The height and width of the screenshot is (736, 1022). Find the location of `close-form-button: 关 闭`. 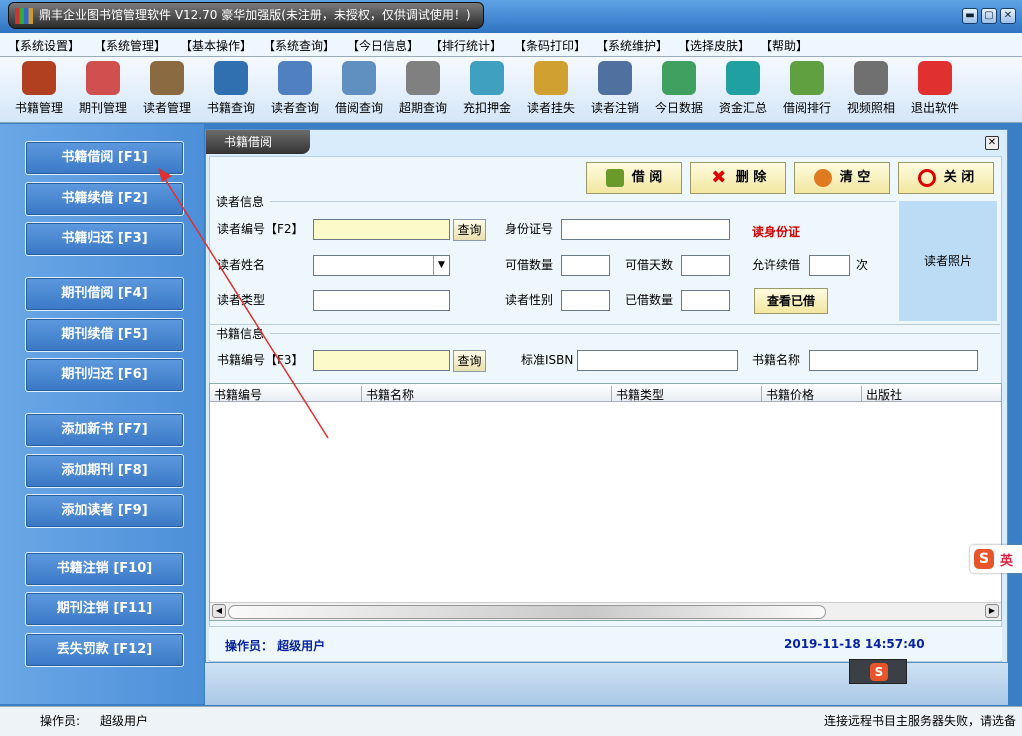

close-form-button: 关 闭 is located at coordinates (946, 178).